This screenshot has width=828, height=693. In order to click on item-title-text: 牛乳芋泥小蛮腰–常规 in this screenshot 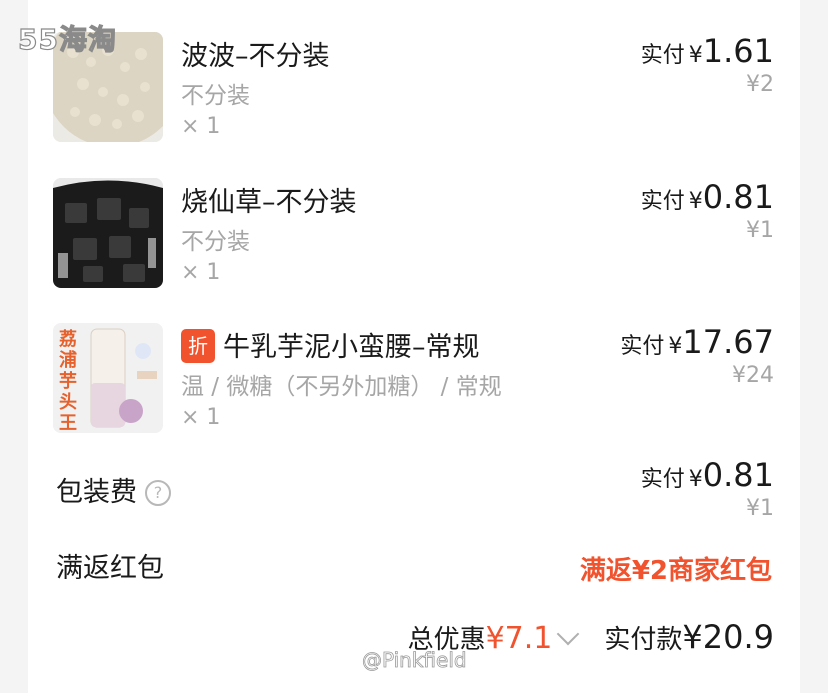, I will do `click(351, 347)`.